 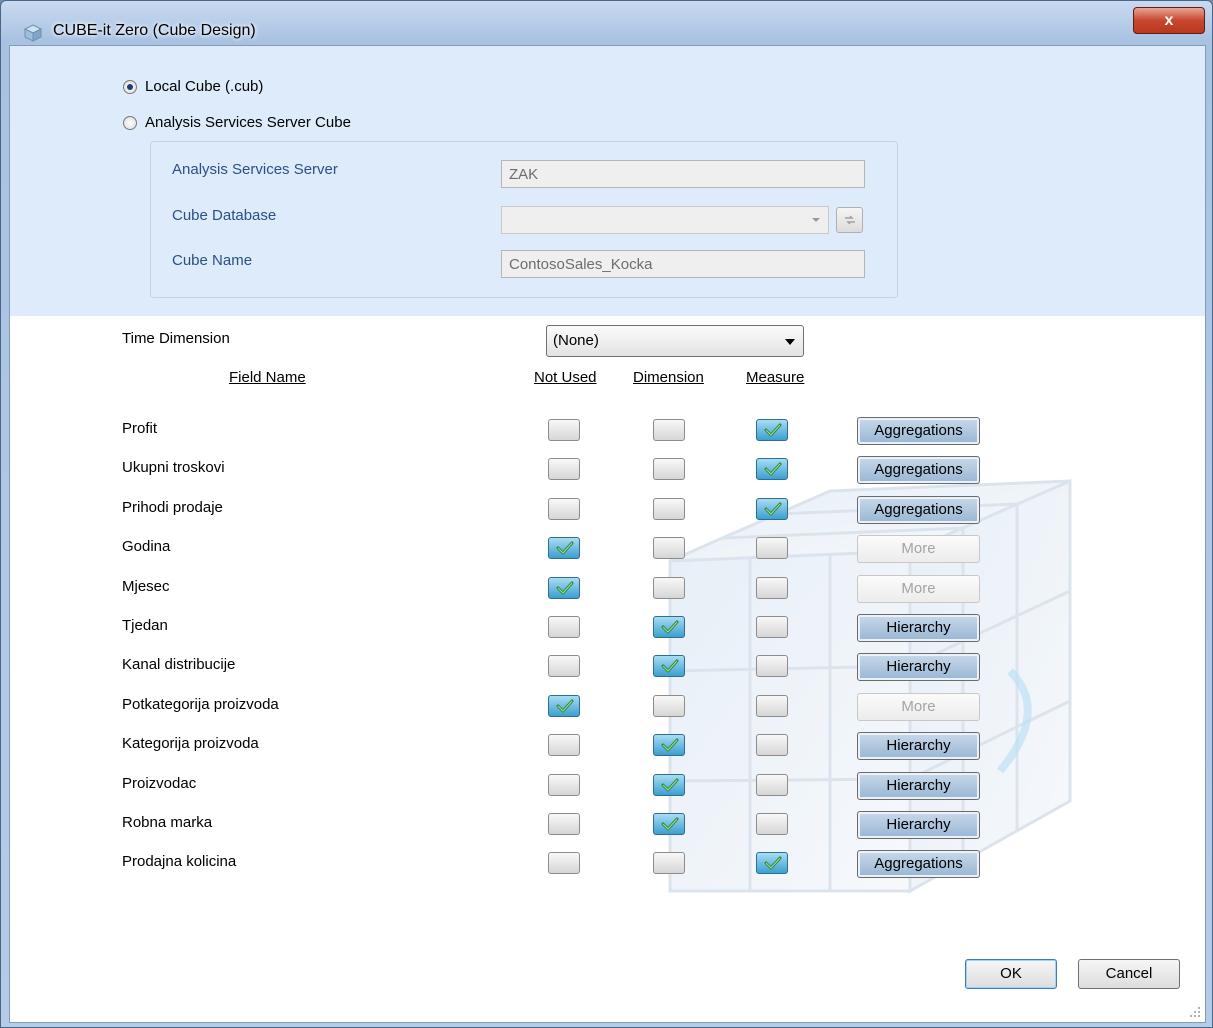 I want to click on field-name-label: Tjedan, so click(x=145, y=625).